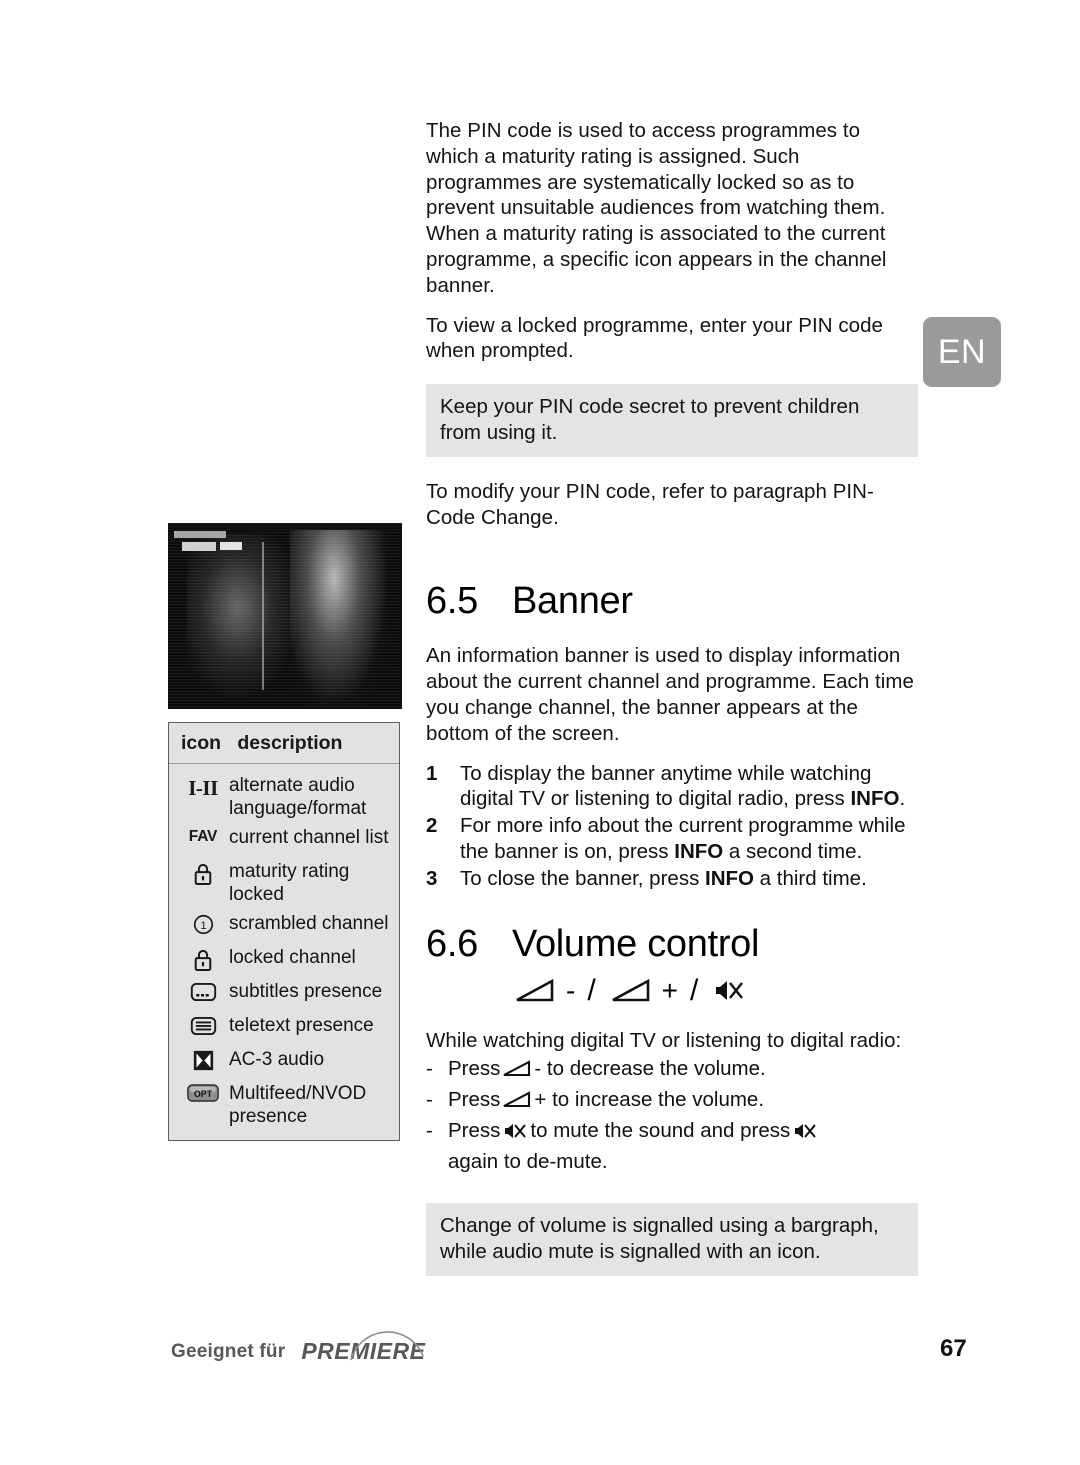 This screenshot has height=1465, width=1080. I want to click on table-cell-description: Multifeed/NVOD presence, so click(298, 1105).